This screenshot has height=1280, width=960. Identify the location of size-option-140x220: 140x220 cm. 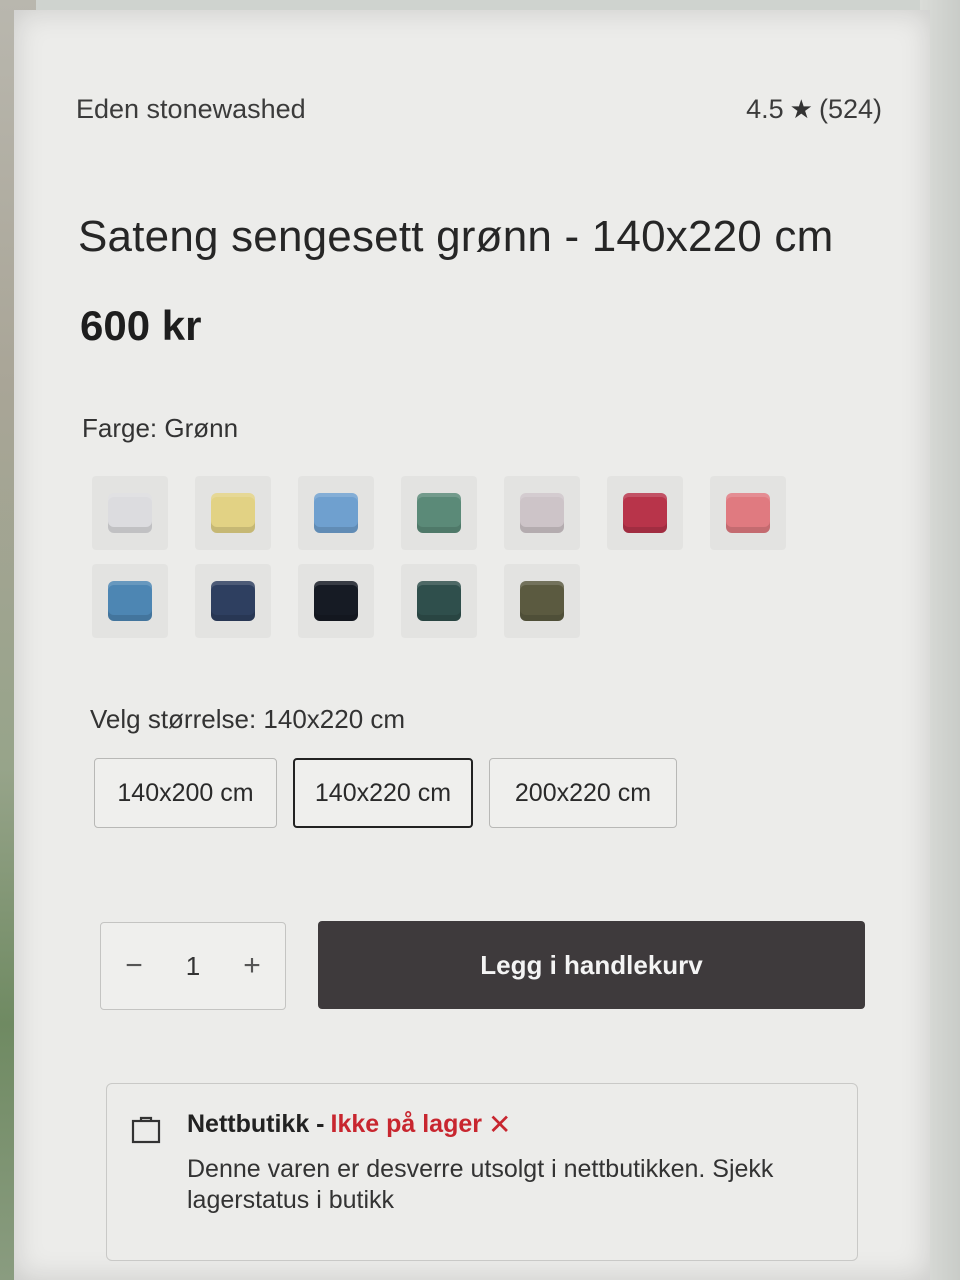
(383, 793).